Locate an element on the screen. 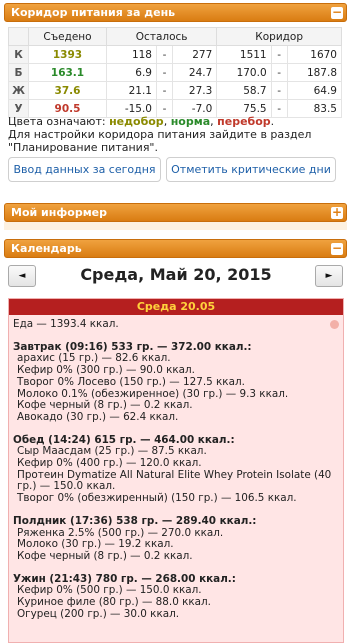  calendar-panel-title: Календарь is located at coordinates (46, 248).